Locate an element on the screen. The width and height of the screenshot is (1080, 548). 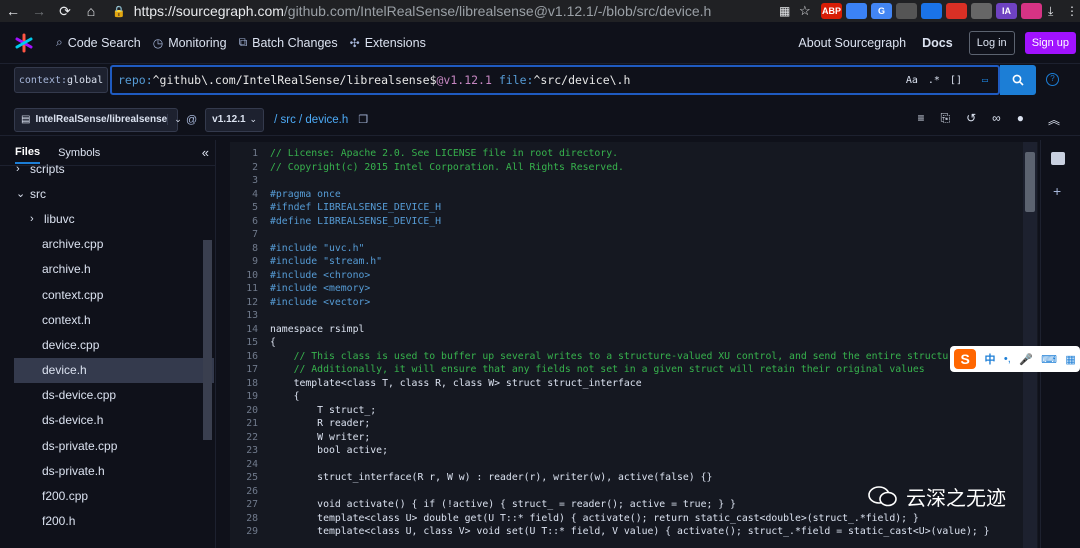
file-tree-item: context.h is located at coordinates (114, 319).